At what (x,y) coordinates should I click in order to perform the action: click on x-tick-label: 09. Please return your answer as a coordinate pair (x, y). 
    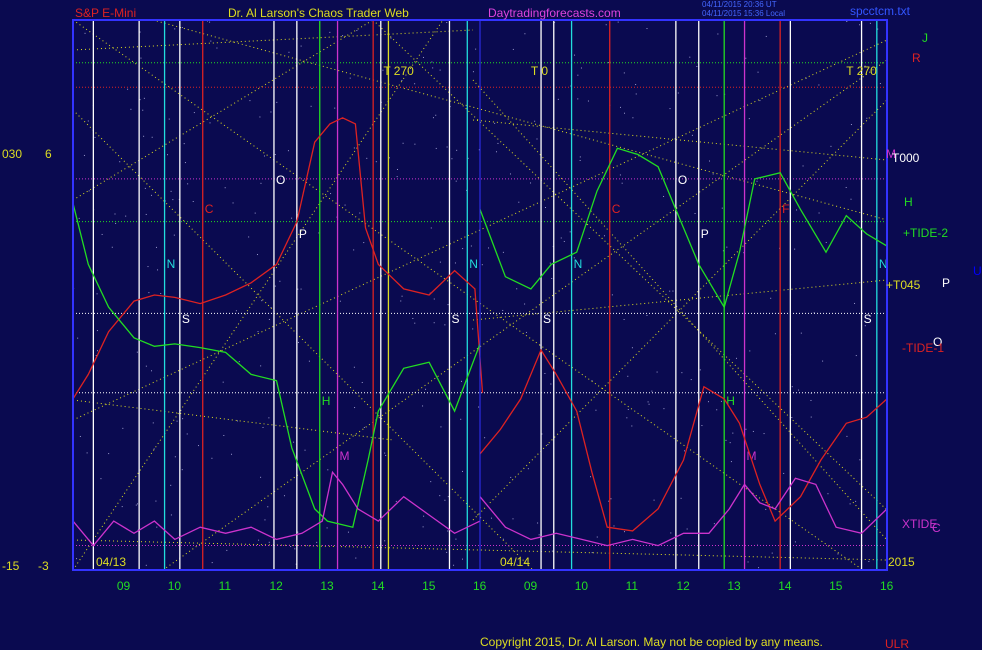
    Looking at the image, I should click on (124, 586).